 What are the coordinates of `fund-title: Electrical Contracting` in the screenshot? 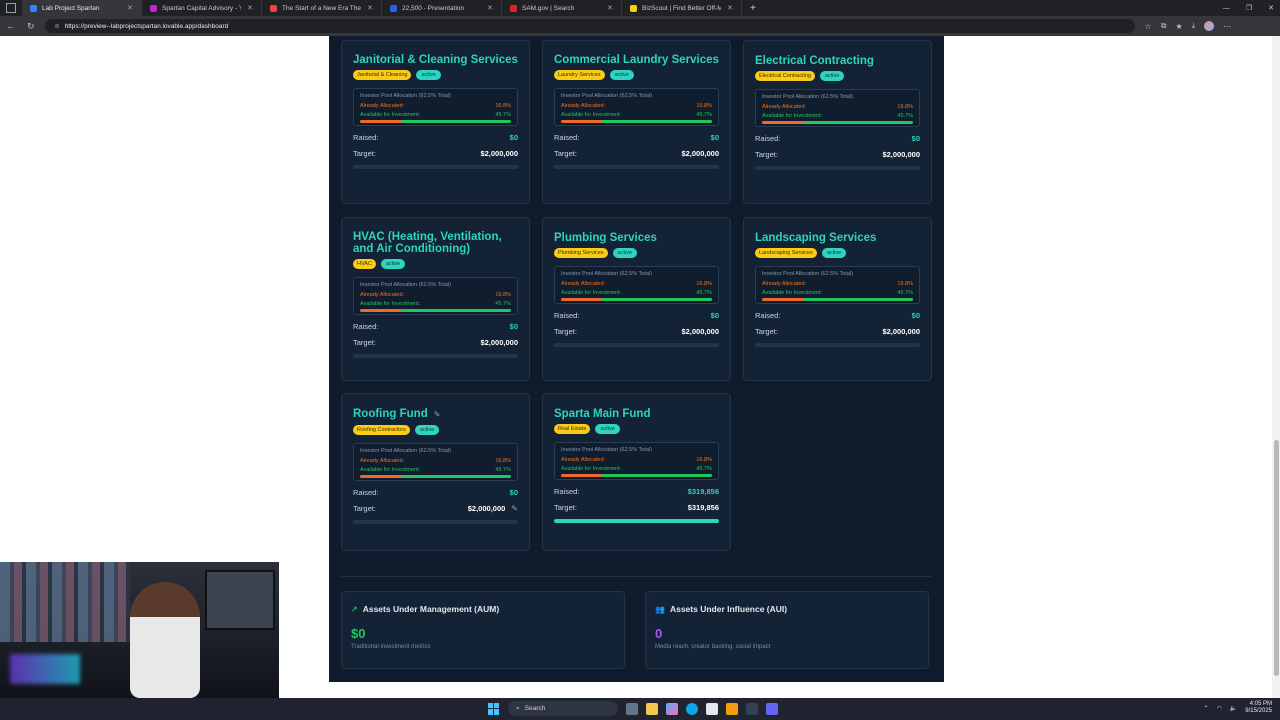 It's located at (814, 61).